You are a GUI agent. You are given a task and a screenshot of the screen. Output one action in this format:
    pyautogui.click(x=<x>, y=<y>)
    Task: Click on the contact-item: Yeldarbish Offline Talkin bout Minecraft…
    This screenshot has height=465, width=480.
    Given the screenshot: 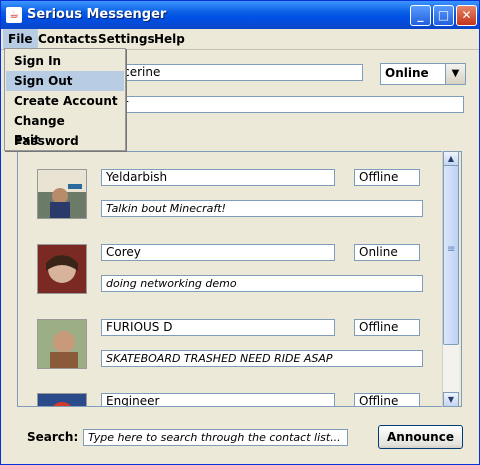 What is the action you would take?
    pyautogui.click(x=229, y=198)
    